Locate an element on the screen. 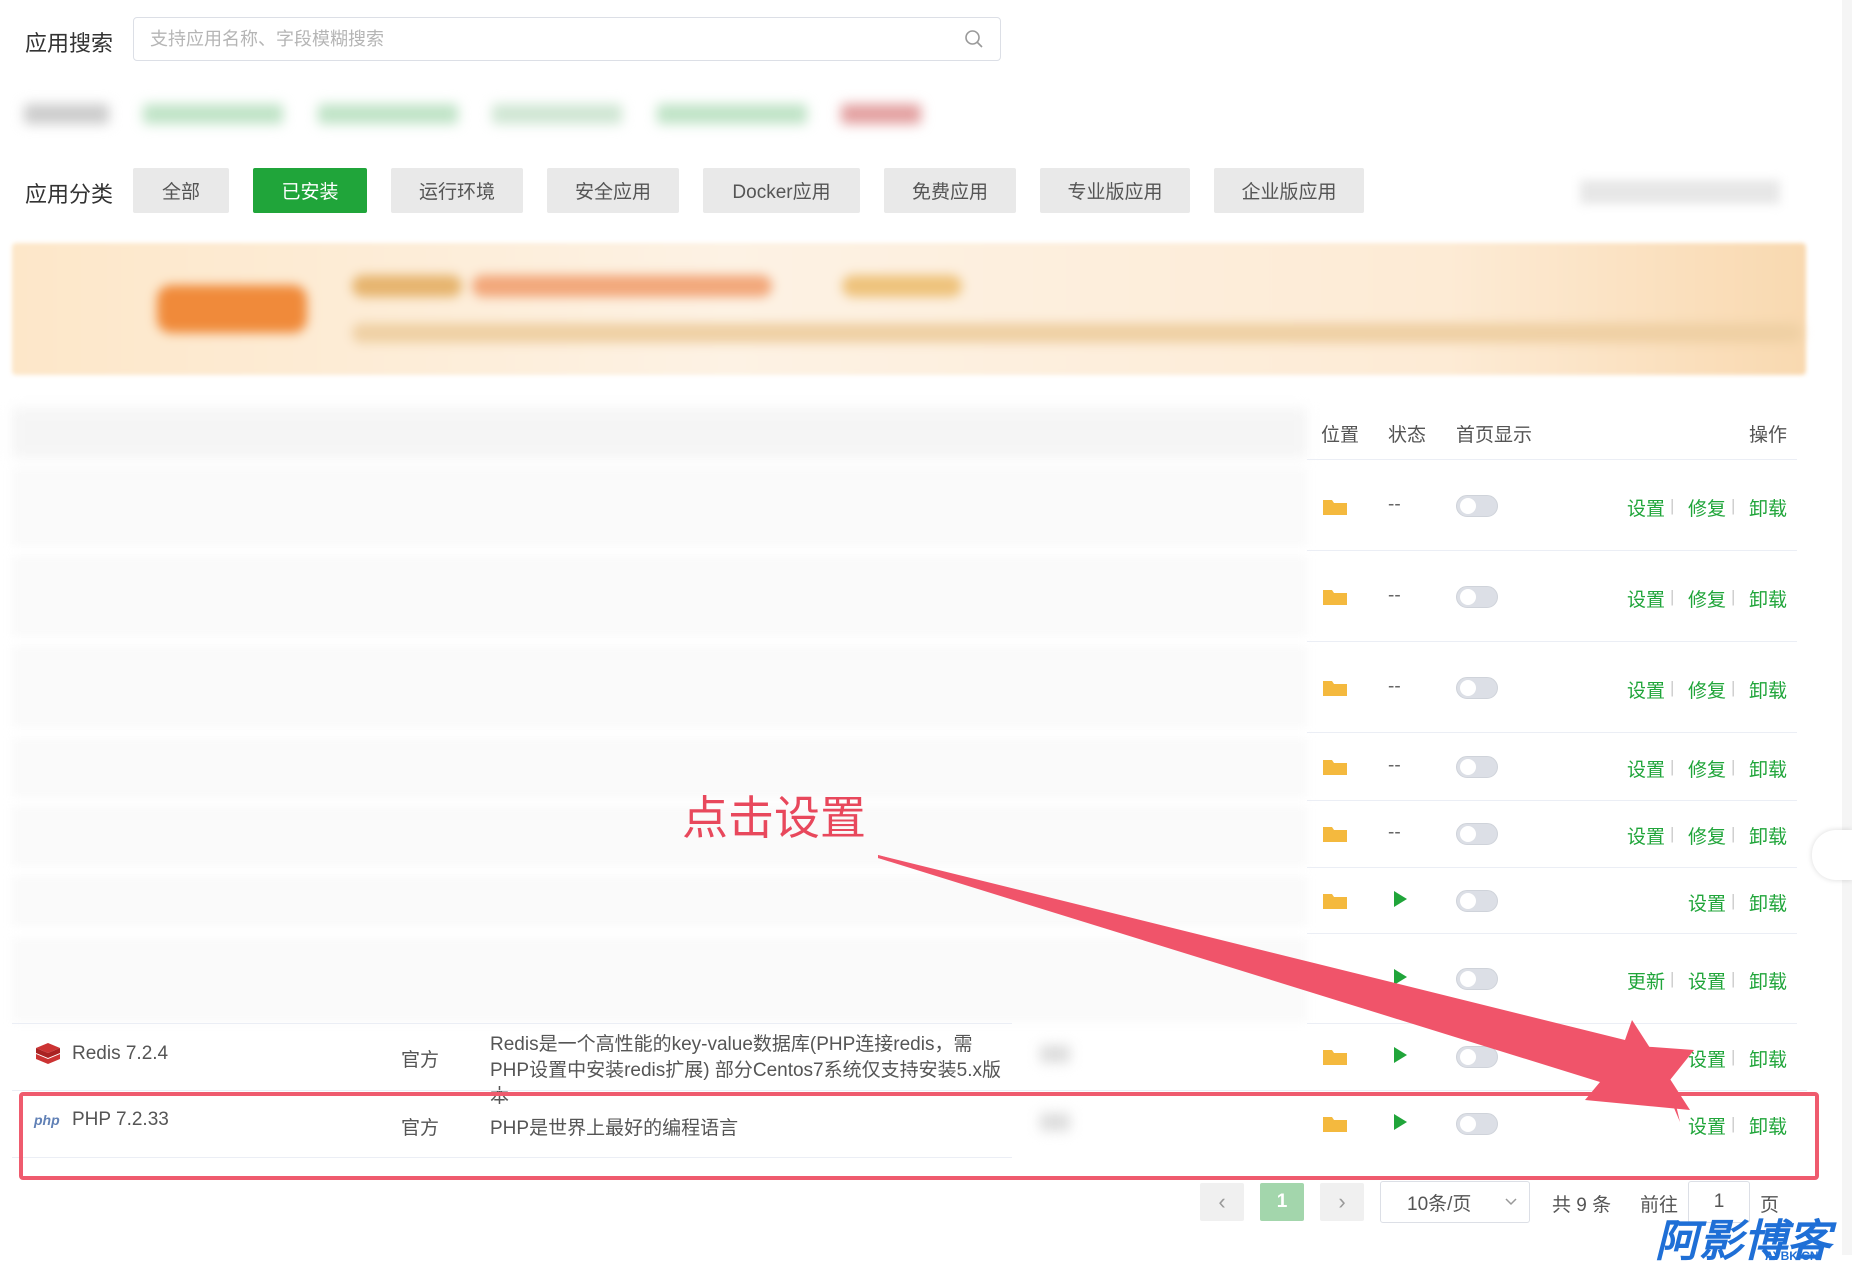 The image size is (1852, 1269). app-name: Redis 7.2.4 is located at coordinates (120, 1053).